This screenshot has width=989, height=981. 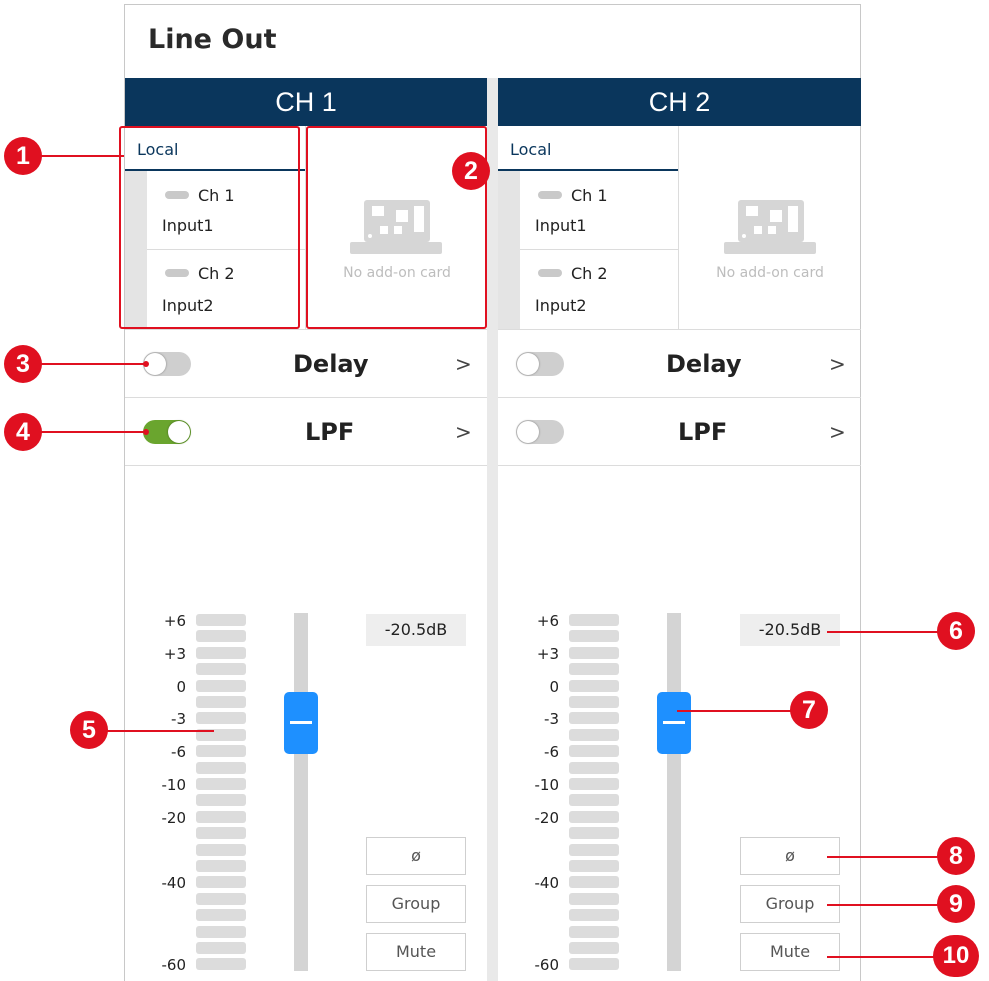 I want to click on delay-row-ch1: Delay >, so click(x=306, y=364).